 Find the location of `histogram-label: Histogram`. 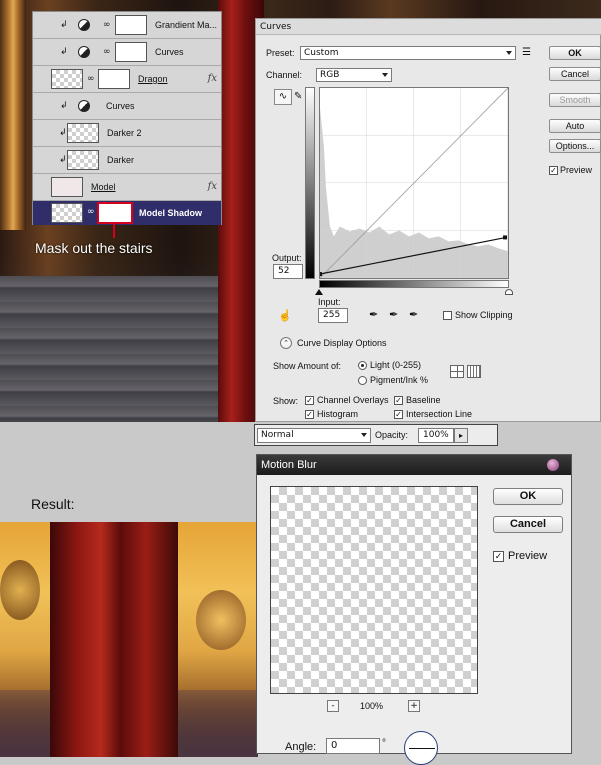

histogram-label: Histogram is located at coordinates (338, 414).